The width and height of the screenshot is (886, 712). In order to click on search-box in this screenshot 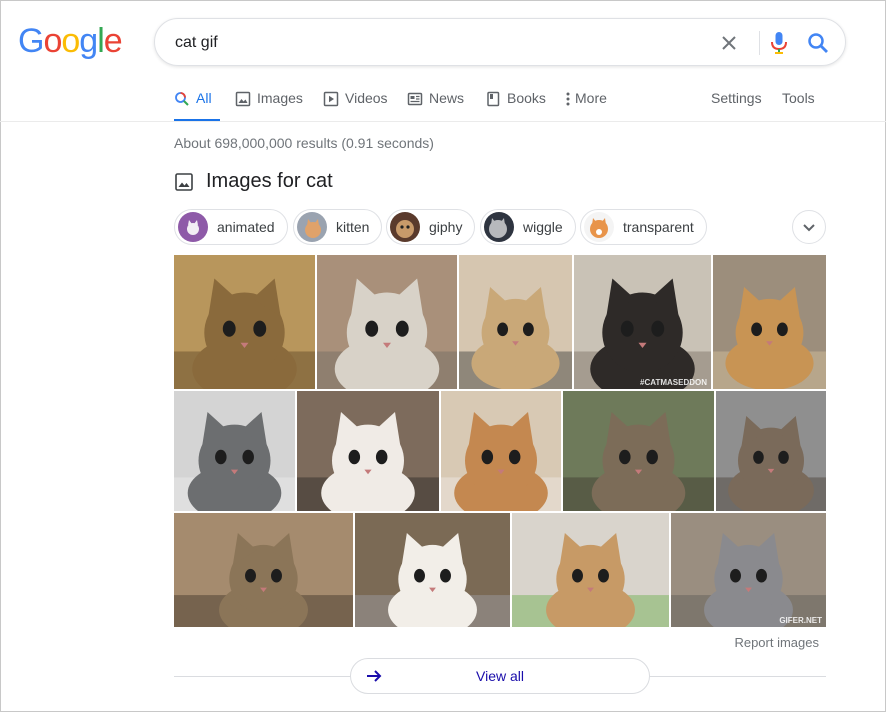, I will do `click(500, 42)`.